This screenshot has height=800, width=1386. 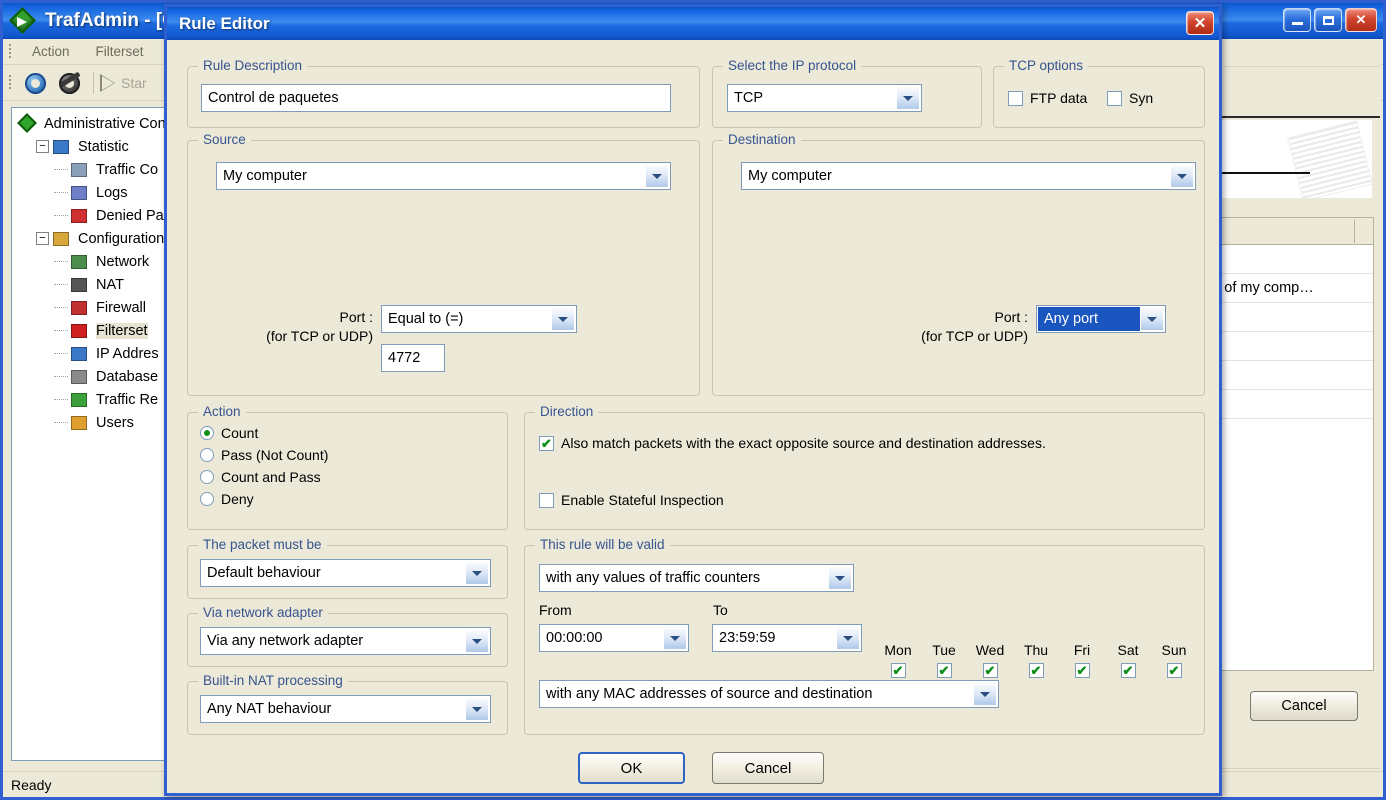 I want to click on dialog-cancel-button: Cancel, so click(x=768, y=768).